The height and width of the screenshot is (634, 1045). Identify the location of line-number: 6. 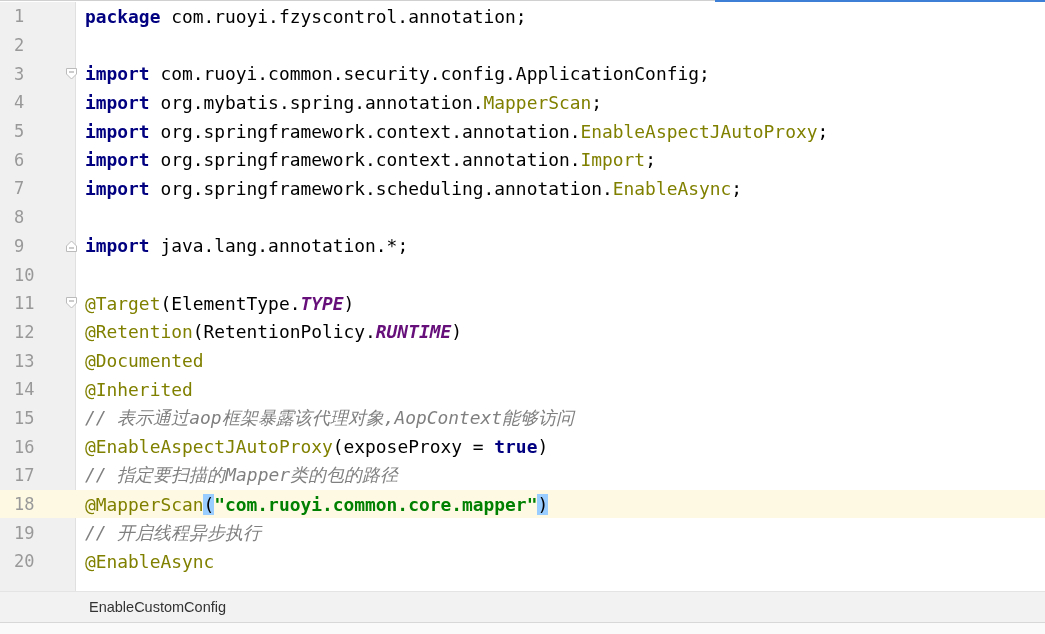
(19, 159).